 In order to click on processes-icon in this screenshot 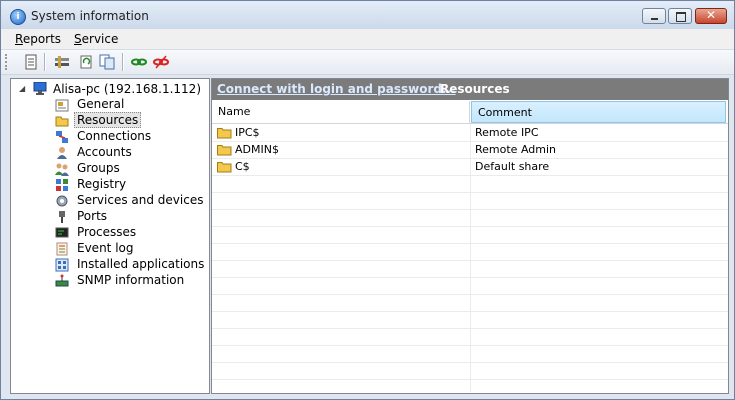, I will do `click(62, 233)`.